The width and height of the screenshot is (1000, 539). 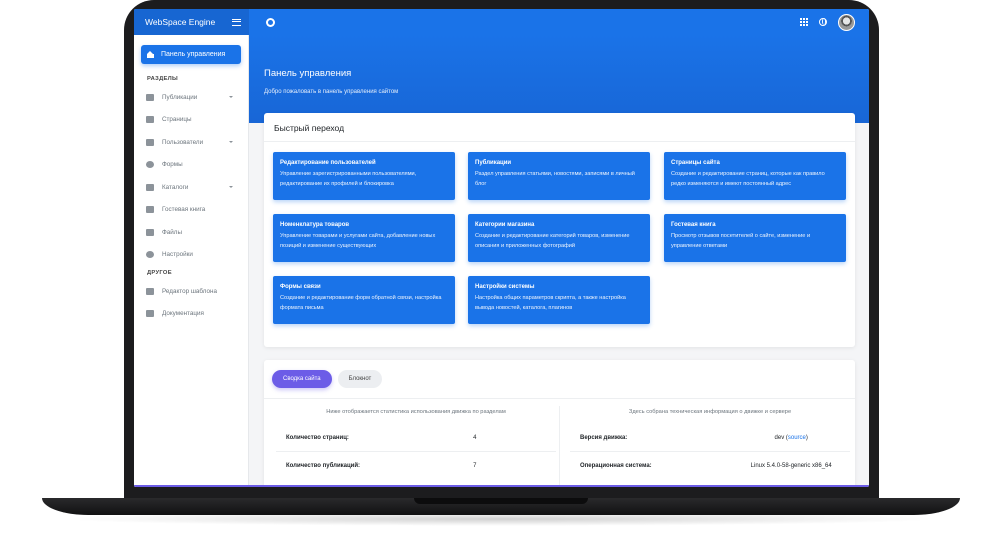 I want to click on stat-label: Количество страниц:, so click(x=317, y=438).